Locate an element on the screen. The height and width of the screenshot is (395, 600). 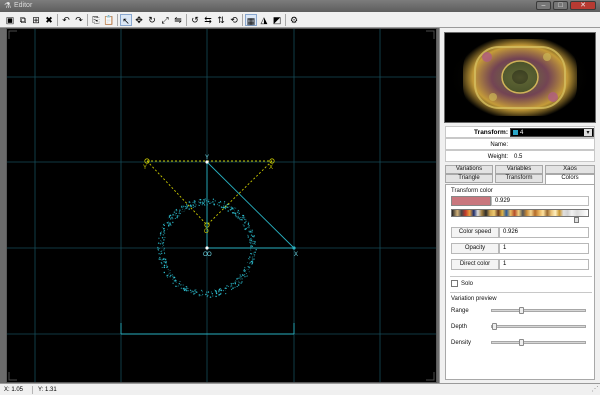
transform-color-slider-thumb is located at coordinates (576, 220).